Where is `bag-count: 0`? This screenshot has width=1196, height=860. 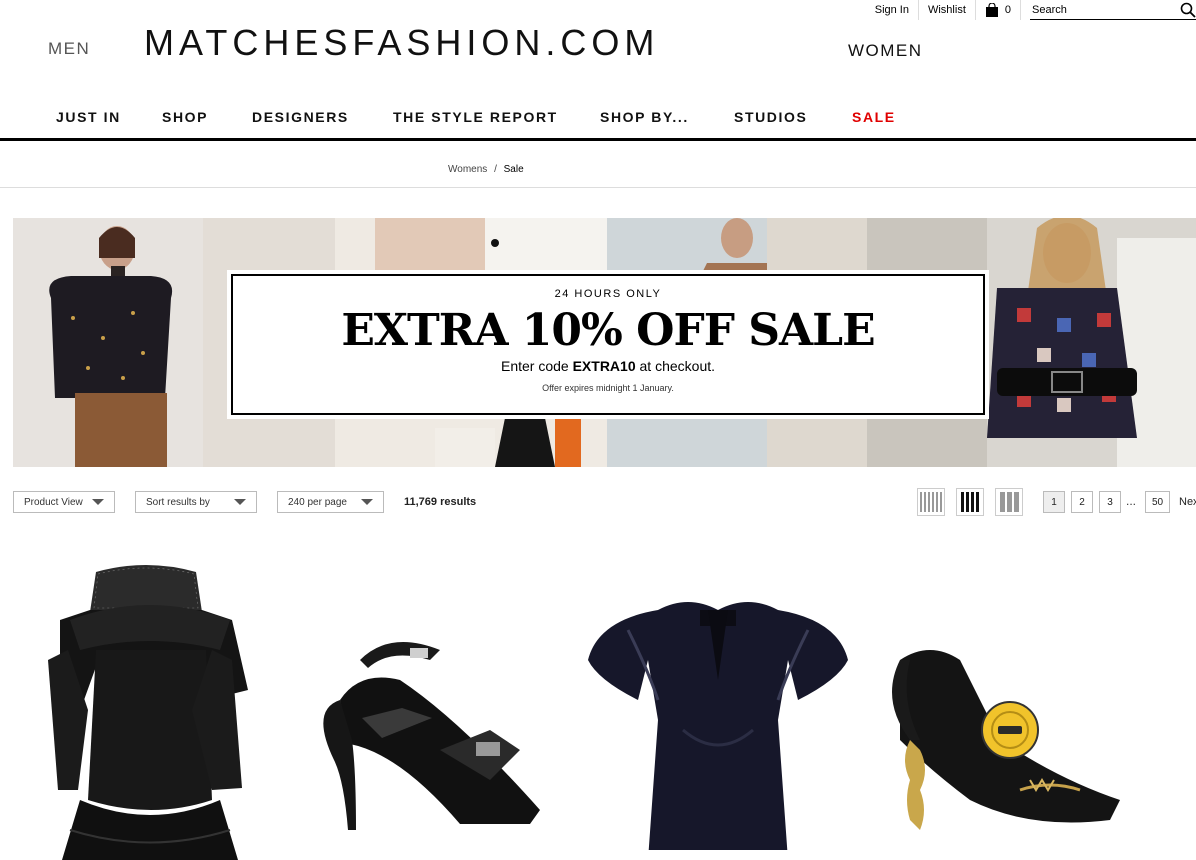 bag-count: 0 is located at coordinates (1007, 10).